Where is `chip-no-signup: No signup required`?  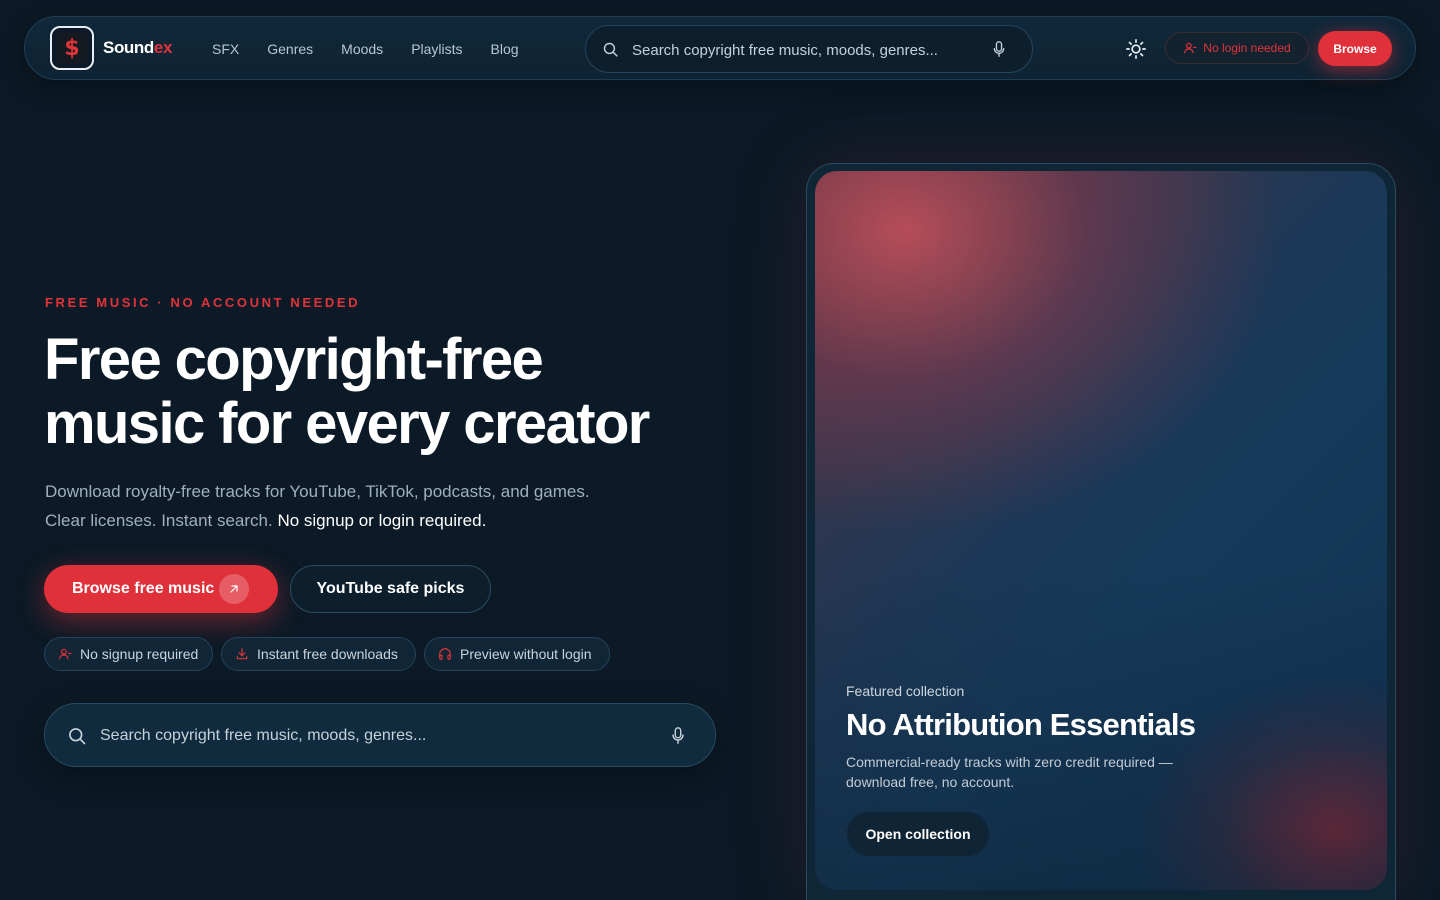
chip-no-signup: No signup required is located at coordinates (128, 654).